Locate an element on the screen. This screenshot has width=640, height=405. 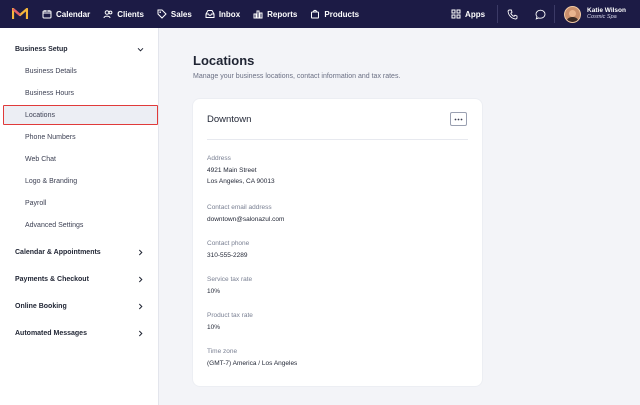
sidebar-item-business-hours: Business Hours is located at coordinates (49, 93).